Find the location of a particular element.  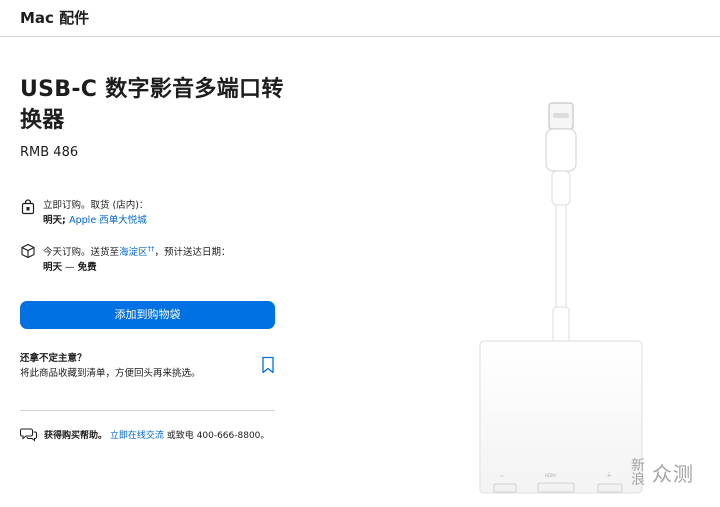

hdmi-port-label: HDMI is located at coordinates (550, 475).